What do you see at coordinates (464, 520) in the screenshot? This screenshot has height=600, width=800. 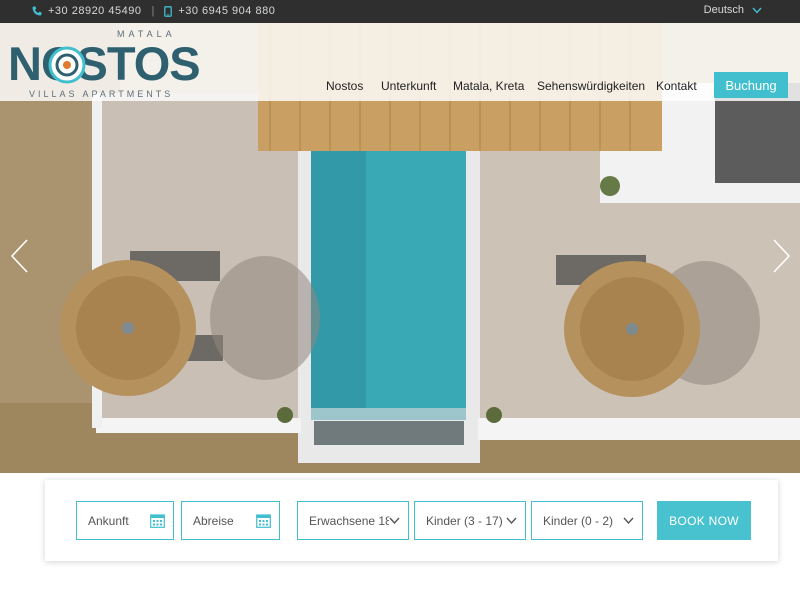 I see `children-select-value: Kinder (3 - 17)` at bounding box center [464, 520].